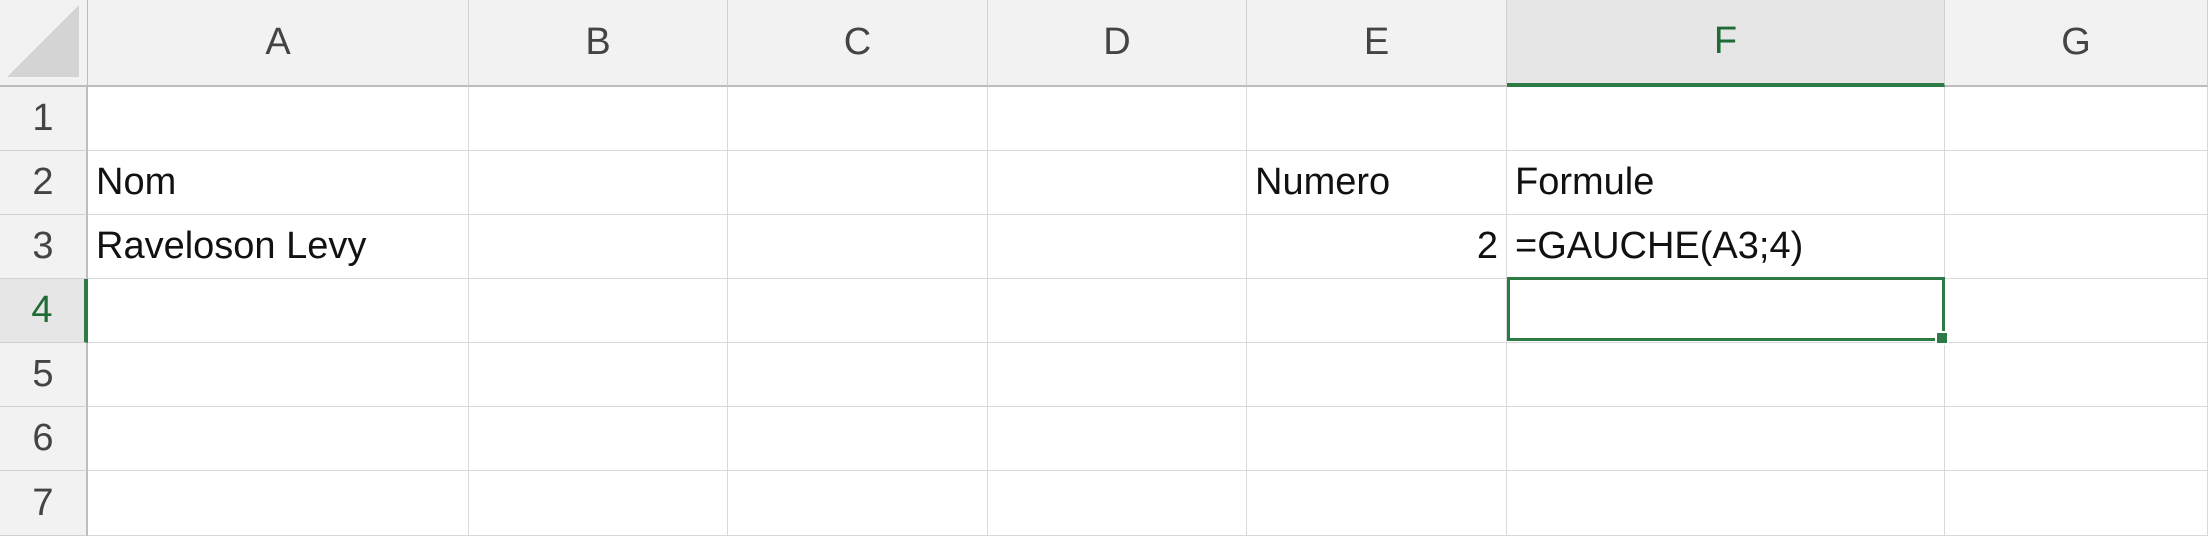 Image resolution: width=2208 pixels, height=536 pixels. I want to click on cell-b6, so click(598, 439).